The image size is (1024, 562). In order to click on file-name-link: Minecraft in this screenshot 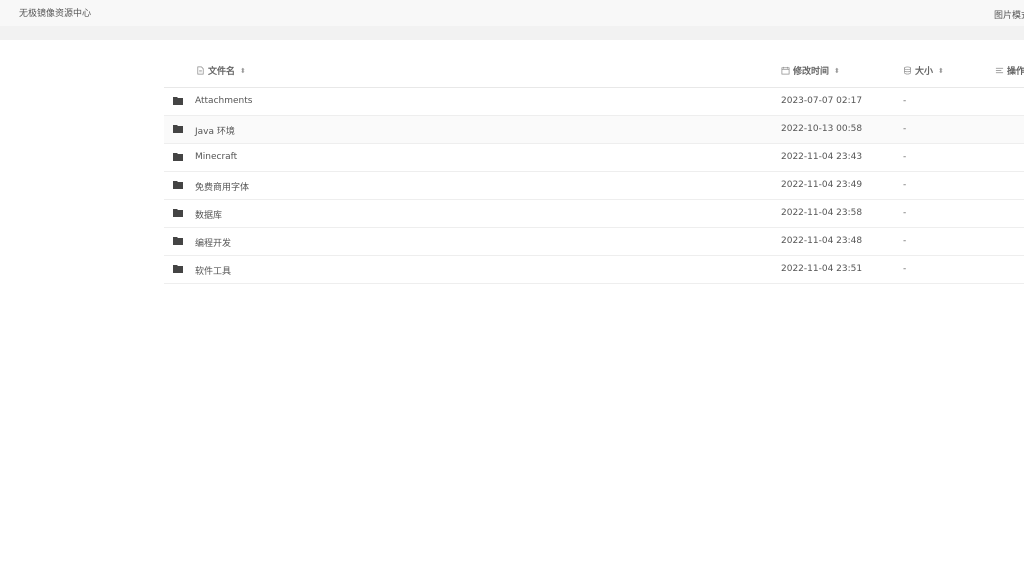, I will do `click(216, 157)`.